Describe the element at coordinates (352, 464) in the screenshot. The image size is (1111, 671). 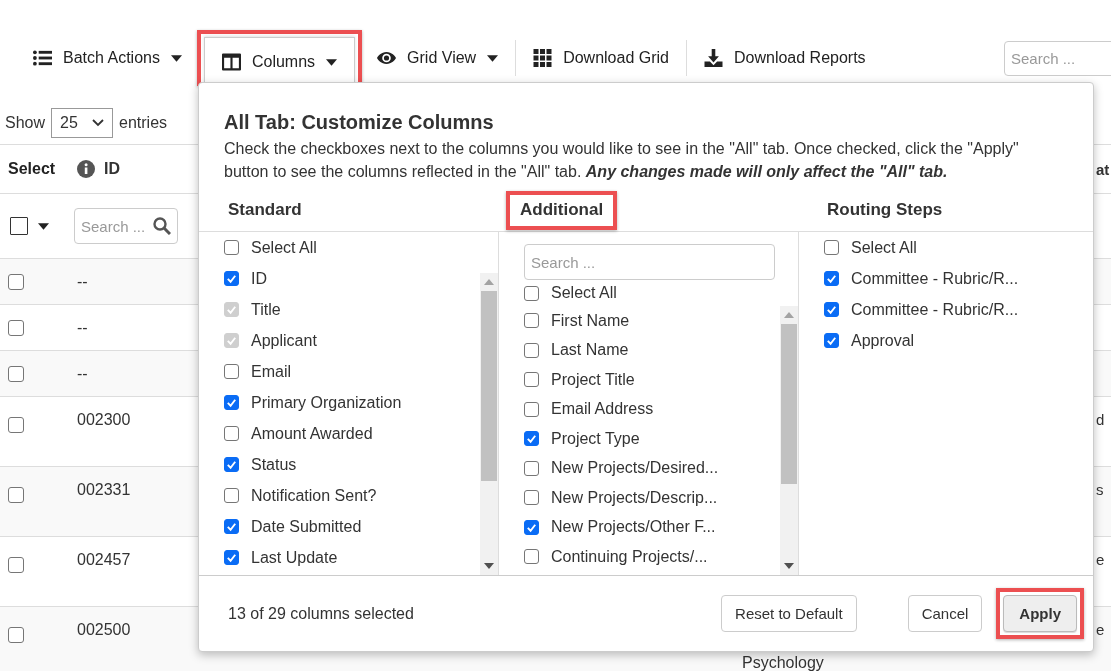
I see `checkbox-option: Status` at that location.